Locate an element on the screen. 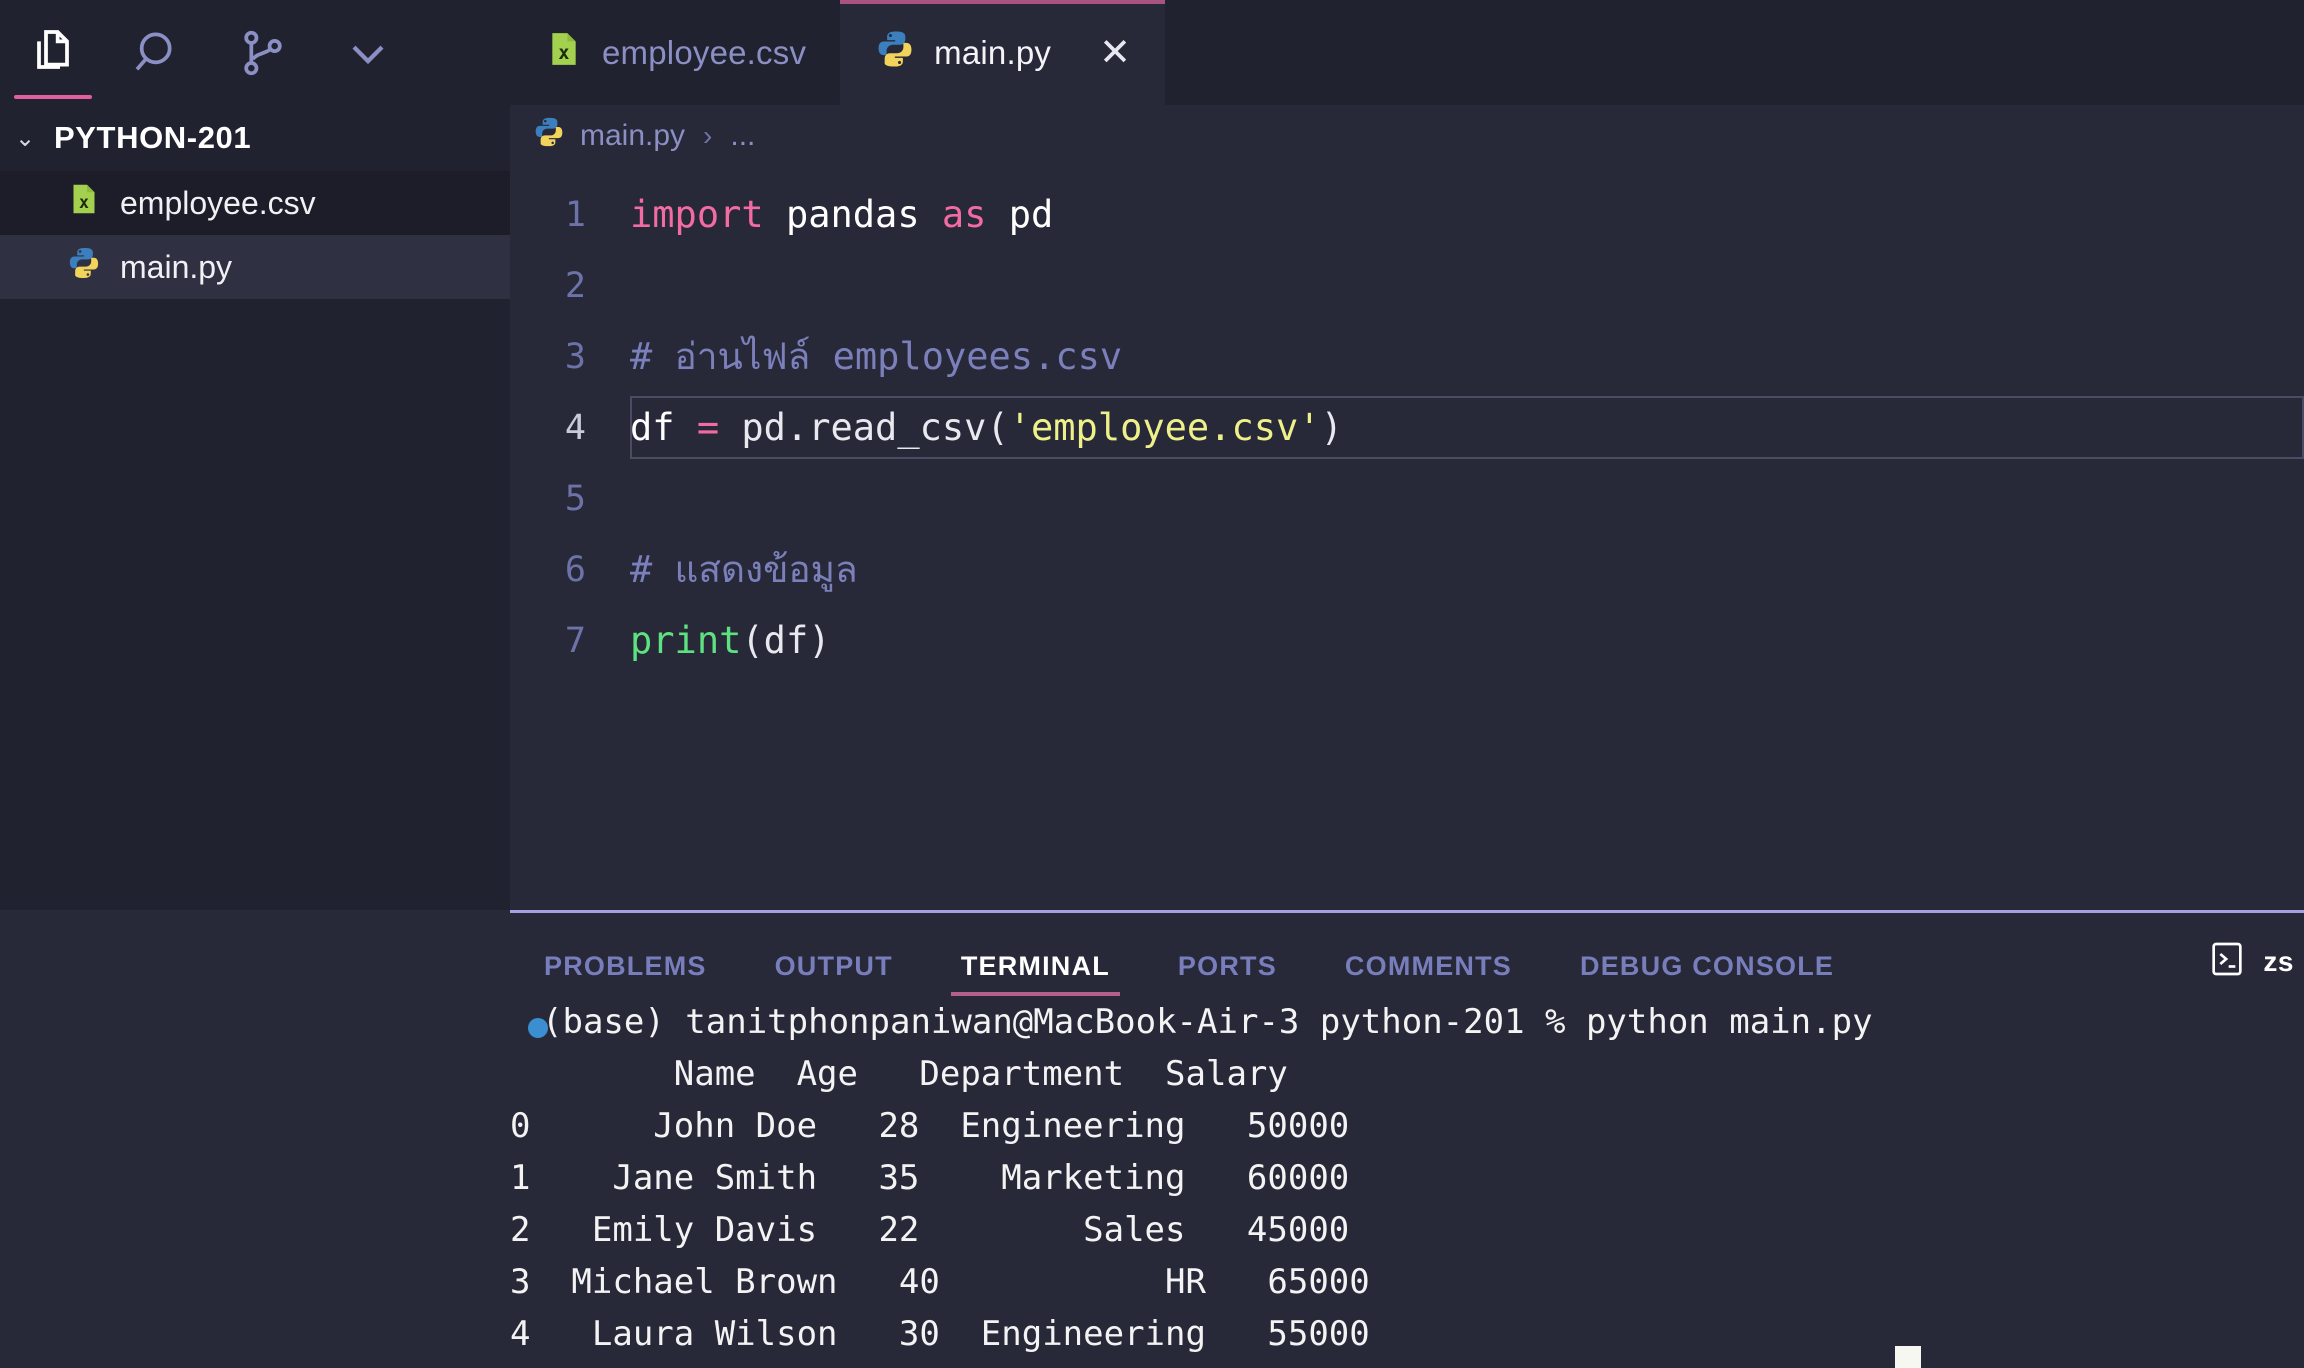  file-item-main-py: main.py is located at coordinates (255, 267).